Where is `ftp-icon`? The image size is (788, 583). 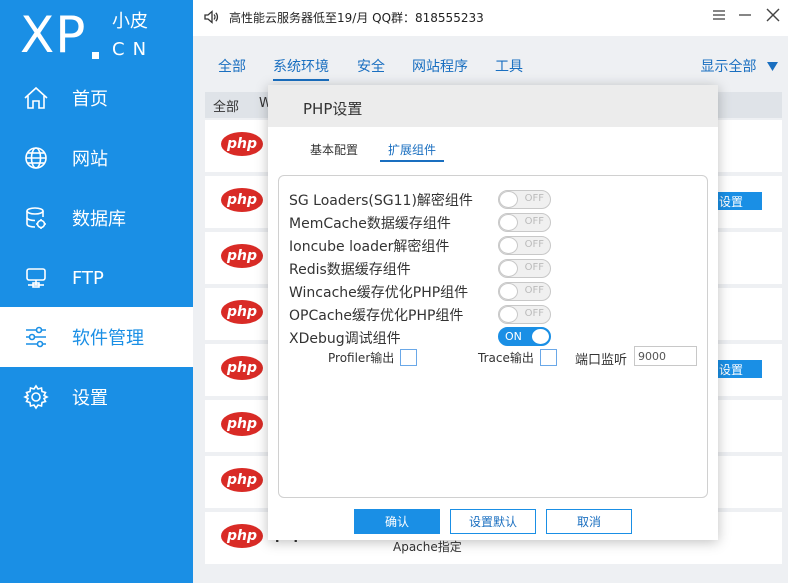 ftp-icon is located at coordinates (36, 278).